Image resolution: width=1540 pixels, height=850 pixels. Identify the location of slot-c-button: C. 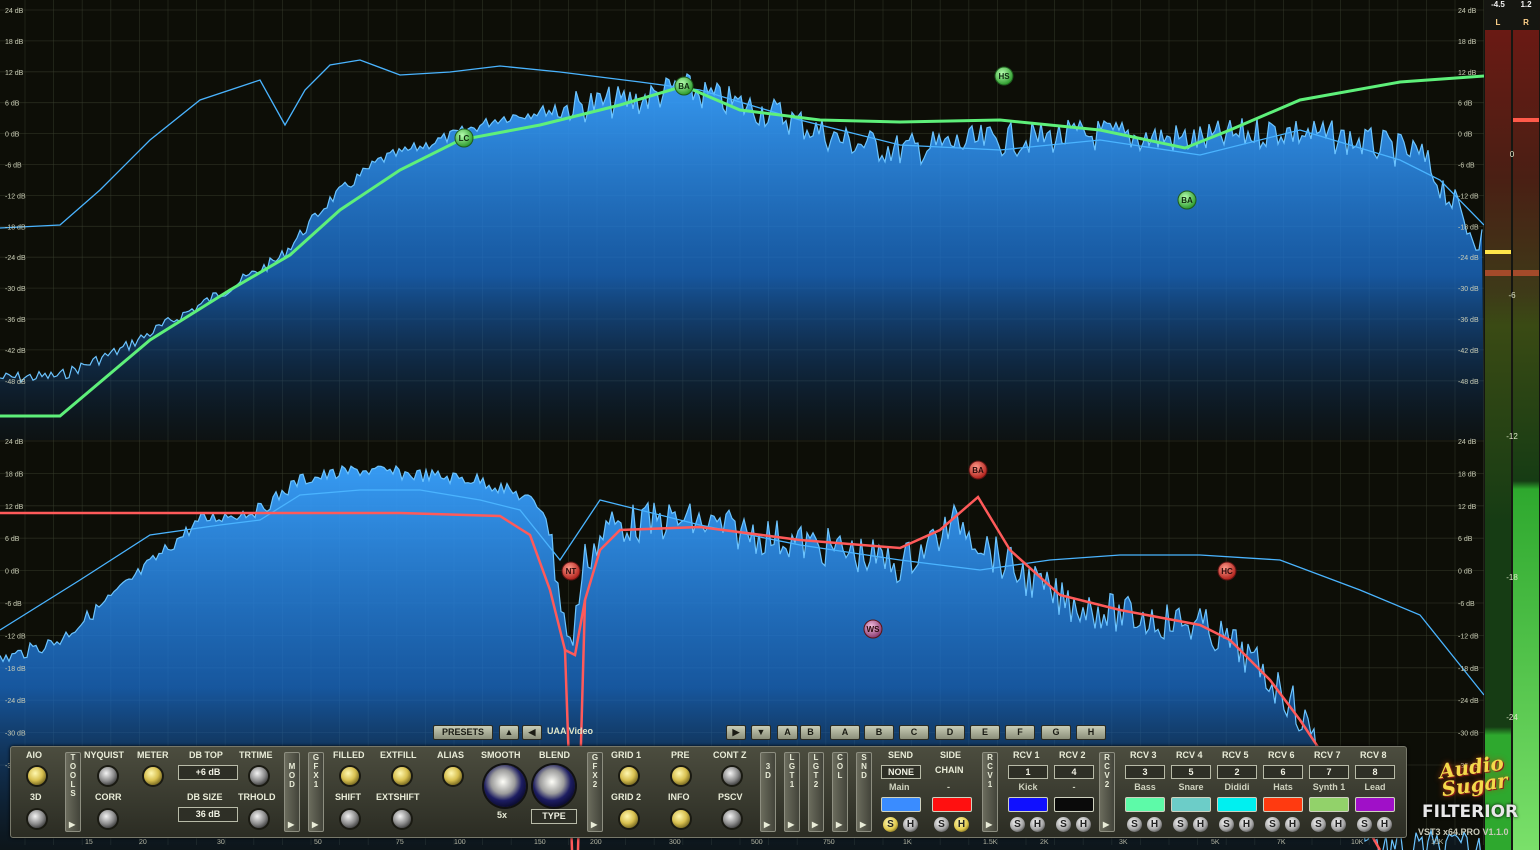
(914, 732).